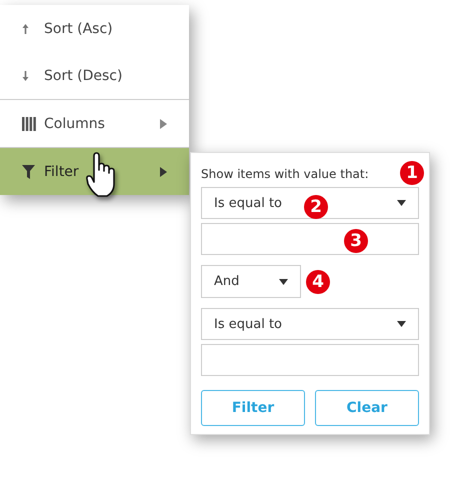 This screenshot has width=472, height=481. What do you see at coordinates (251, 281) in the screenshot?
I see `logic-dropdown: And` at bounding box center [251, 281].